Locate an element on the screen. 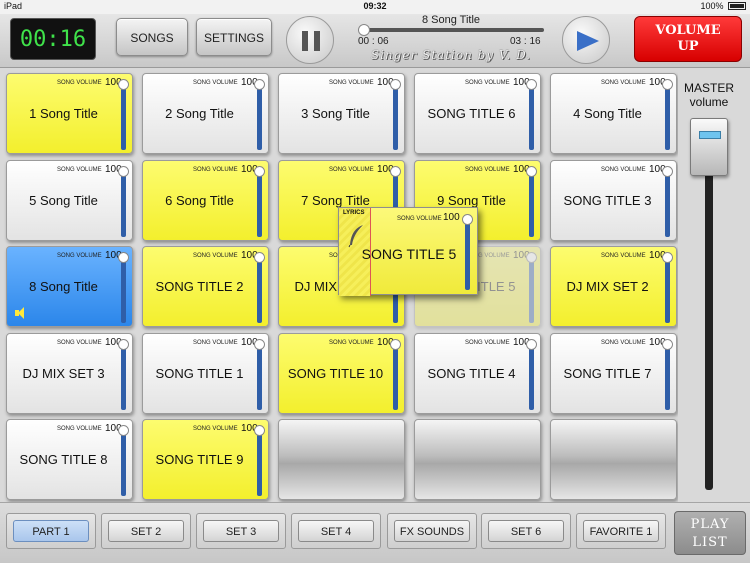 The height and width of the screenshot is (563, 750). set-tab: SET 3 is located at coordinates (241, 531).